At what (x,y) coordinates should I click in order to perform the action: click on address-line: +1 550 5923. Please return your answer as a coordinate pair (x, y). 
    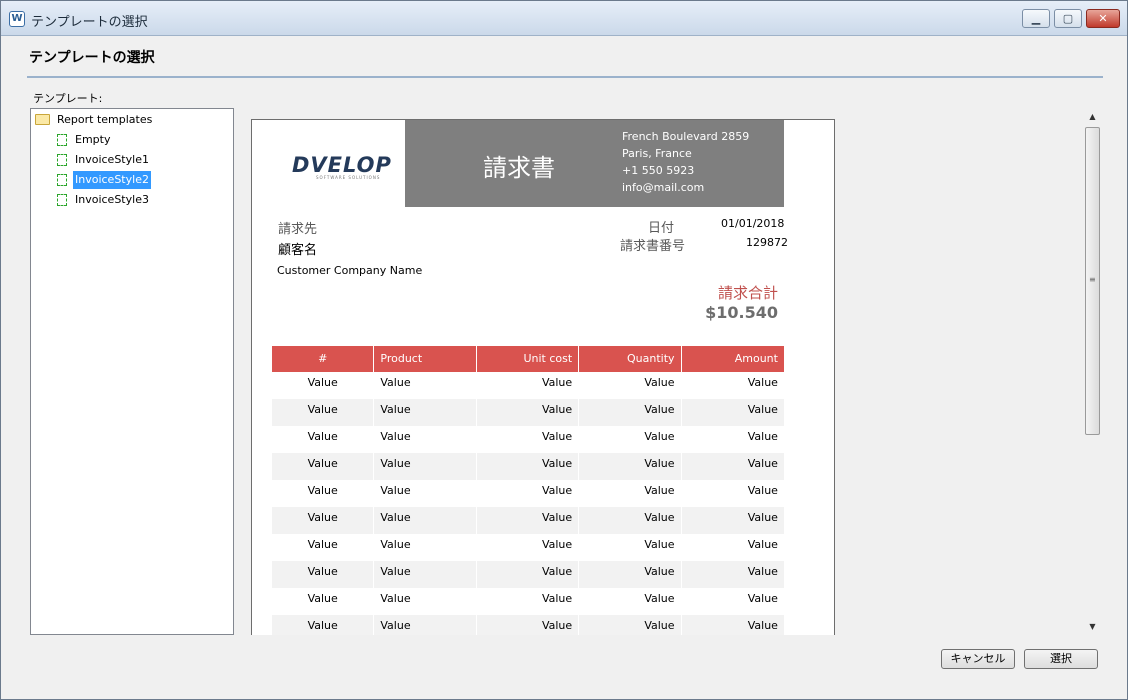
    Looking at the image, I should click on (658, 170).